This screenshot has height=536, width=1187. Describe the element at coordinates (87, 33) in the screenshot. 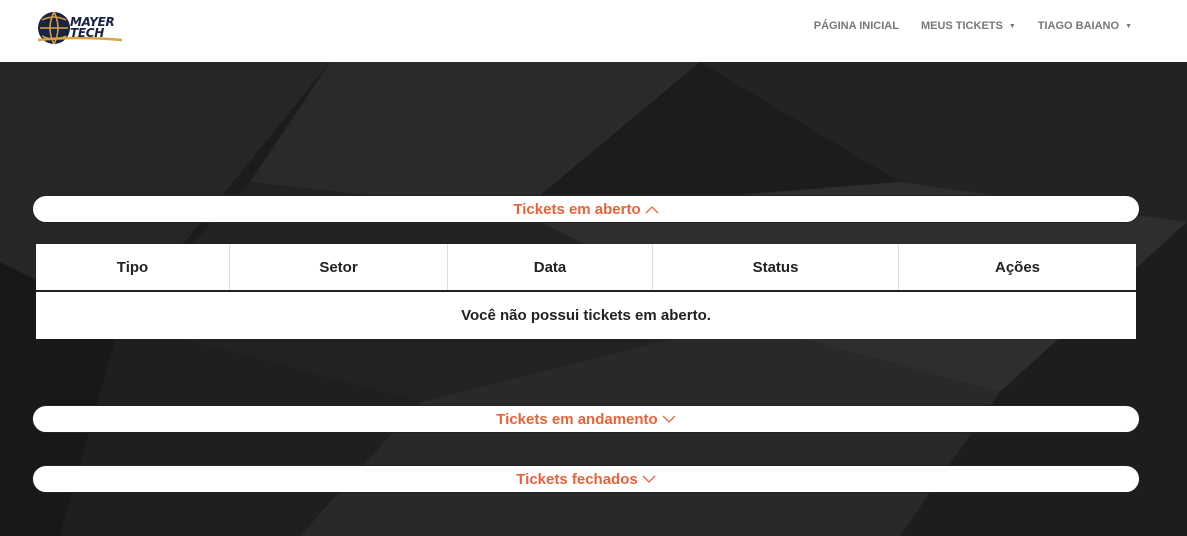

I see `brand-line-2: TECH` at that location.